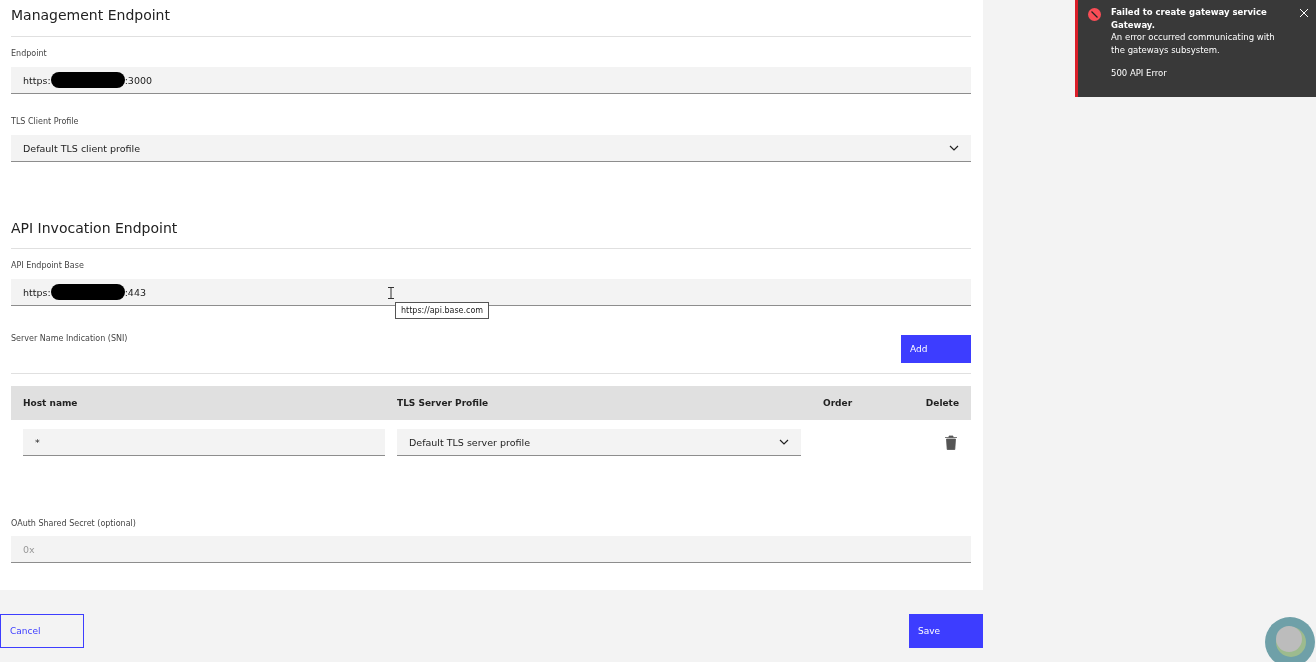  Describe the element at coordinates (1304, 13) in the screenshot. I see `close-icon` at that location.